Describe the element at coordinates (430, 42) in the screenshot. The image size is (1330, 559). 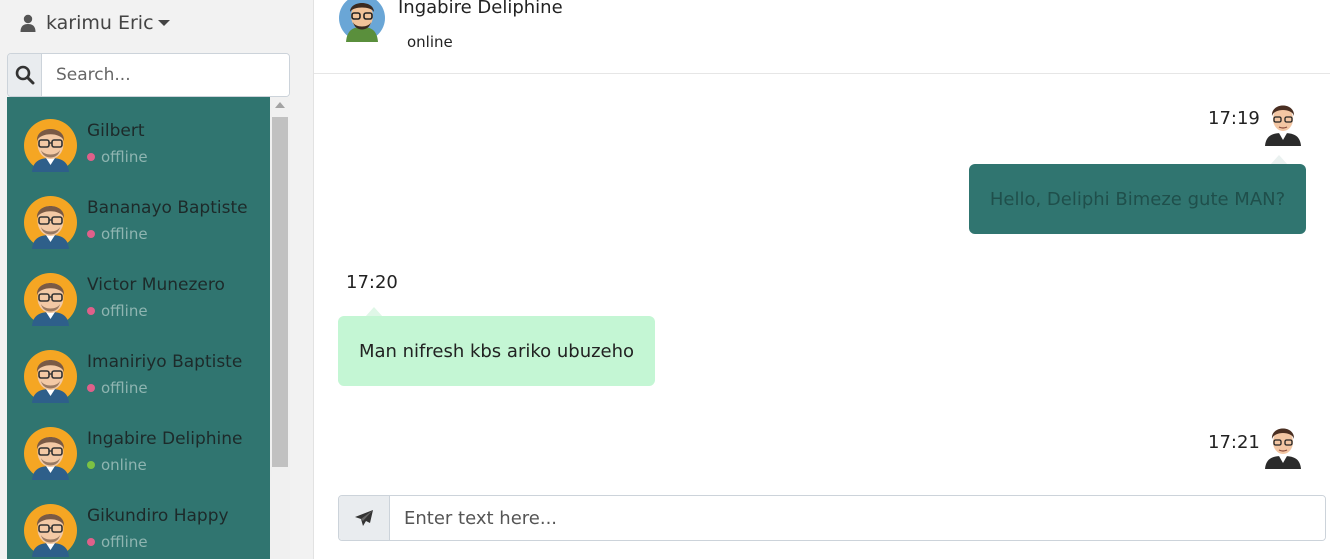
I see `chat-partner-status-text: online` at that location.